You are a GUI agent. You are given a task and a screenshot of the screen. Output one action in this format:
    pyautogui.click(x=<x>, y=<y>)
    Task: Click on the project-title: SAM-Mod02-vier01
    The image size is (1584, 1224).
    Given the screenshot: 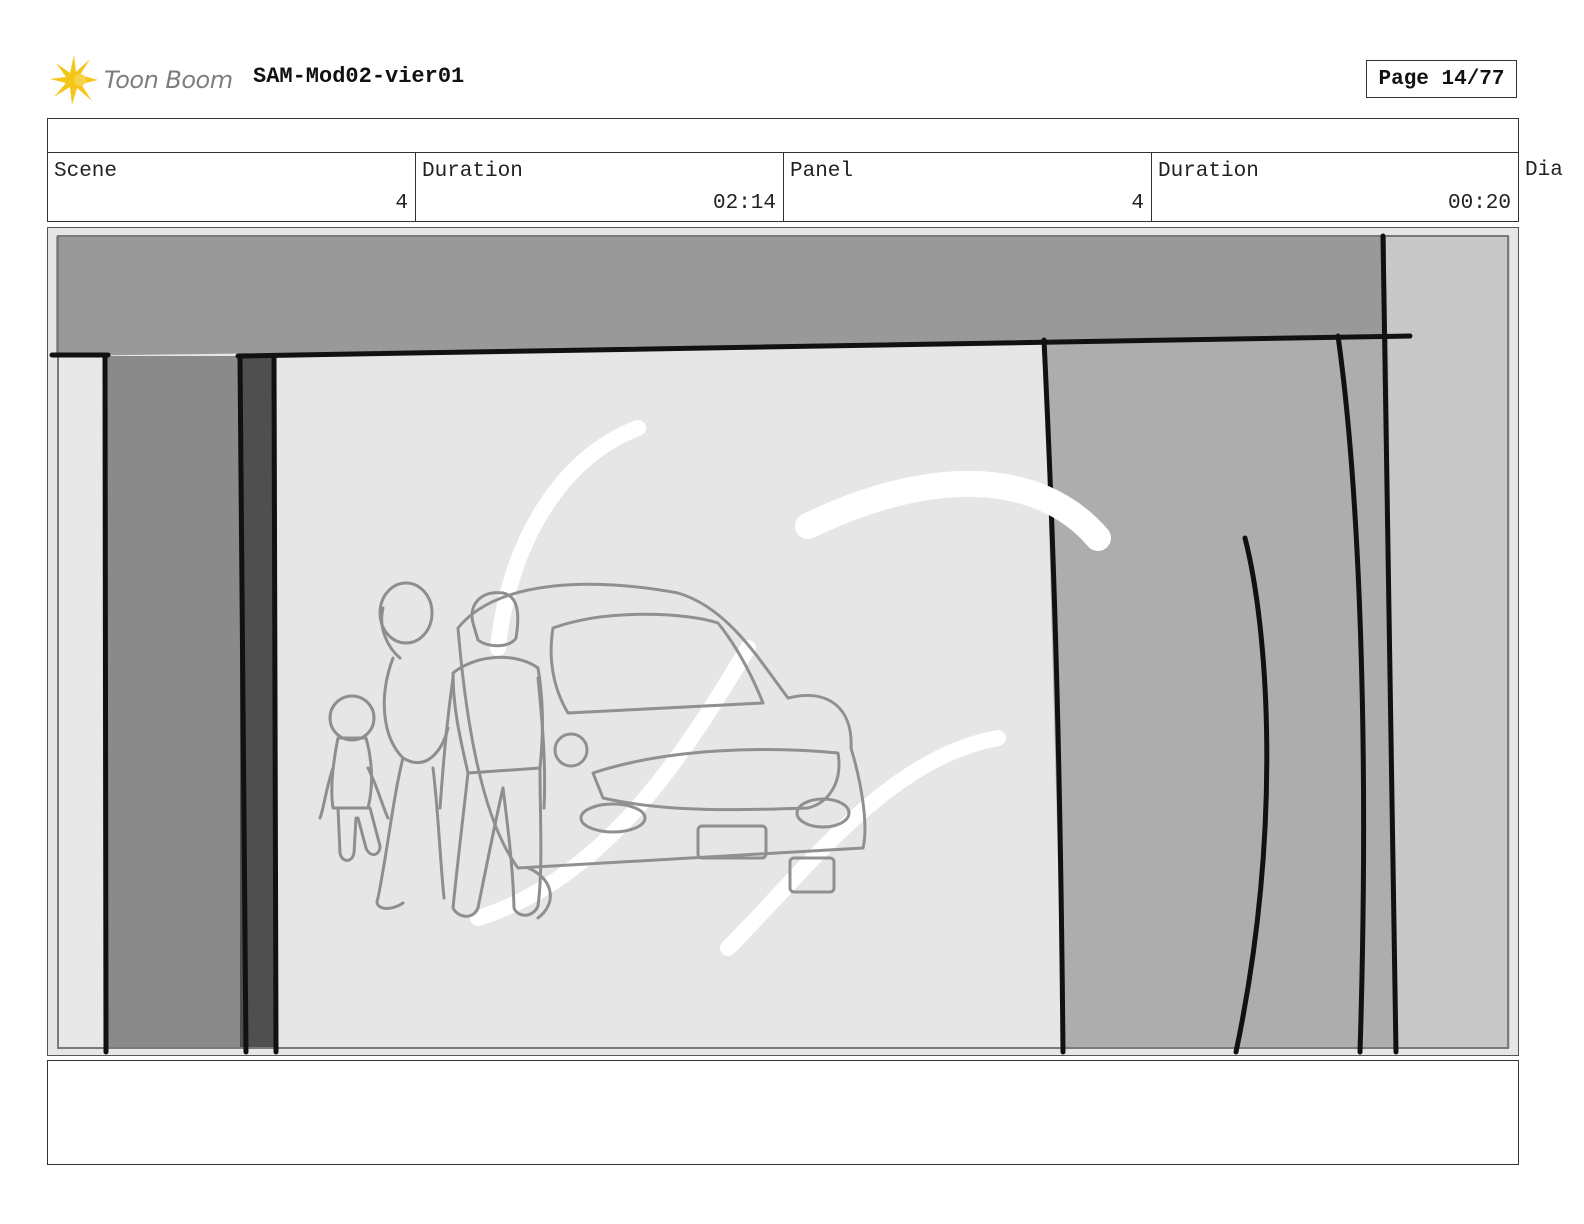 What is the action you would take?
    pyautogui.click(x=359, y=76)
    